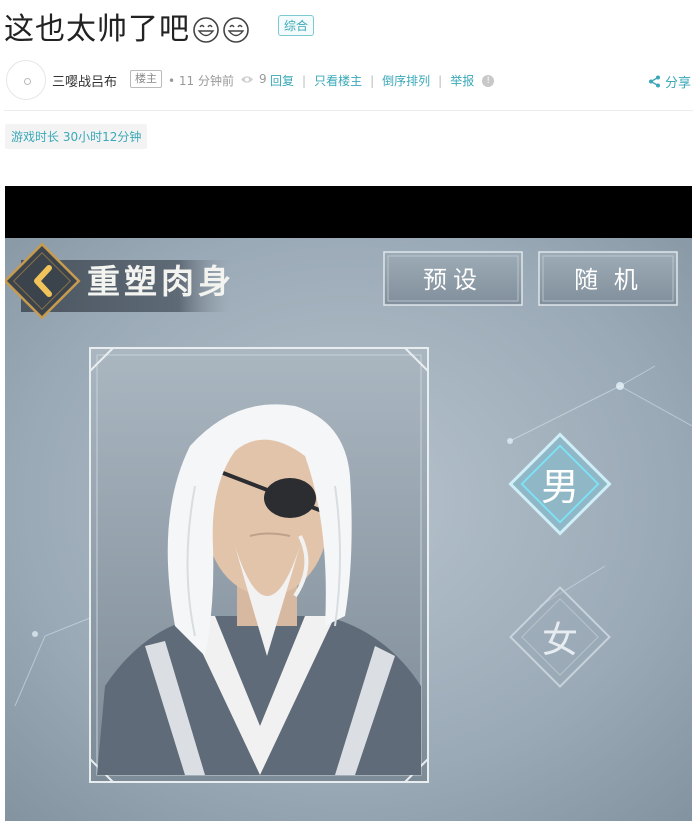 The image size is (697, 821). Describe the element at coordinates (462, 80) in the screenshot. I see `report-link: 举报` at that location.